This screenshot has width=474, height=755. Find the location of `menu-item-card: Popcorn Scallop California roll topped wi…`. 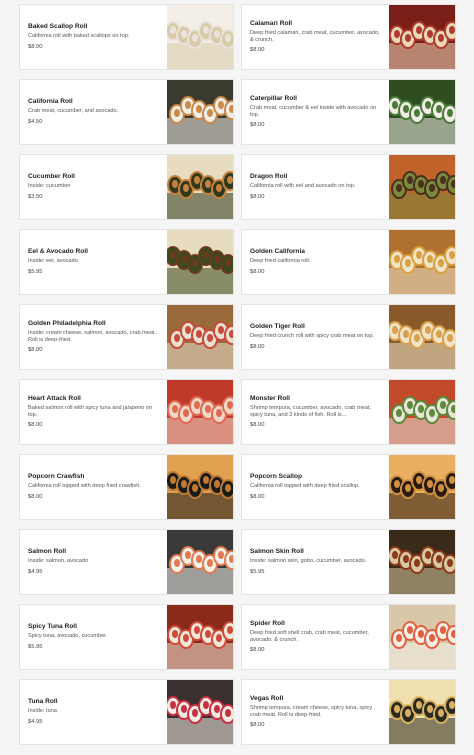

menu-item-card: Popcorn Scallop California roll topped wi… is located at coordinates (348, 487).